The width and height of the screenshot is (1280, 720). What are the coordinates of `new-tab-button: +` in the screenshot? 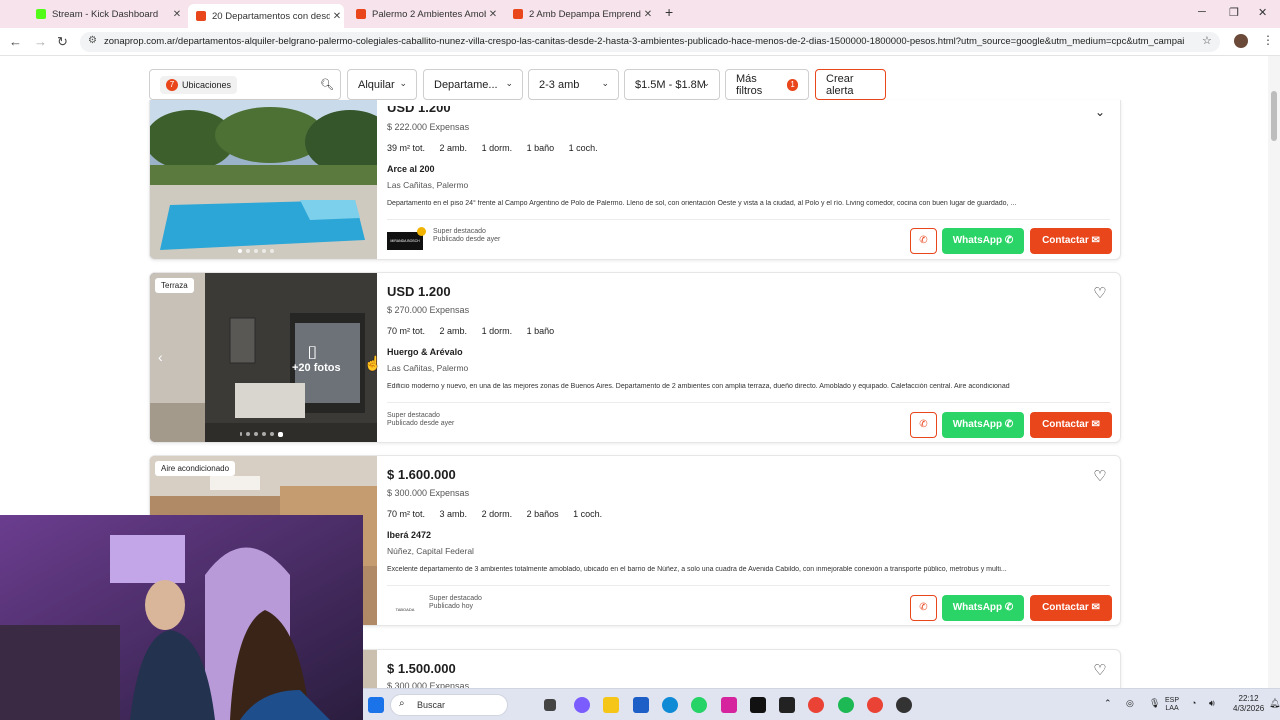 It's located at (669, 12).